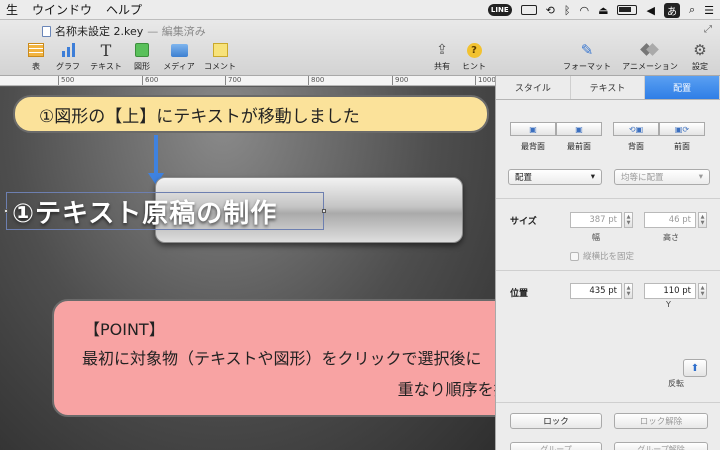  I want to click on menu-items: 生 ウインドウ ヘルプ, so click(74, 9).